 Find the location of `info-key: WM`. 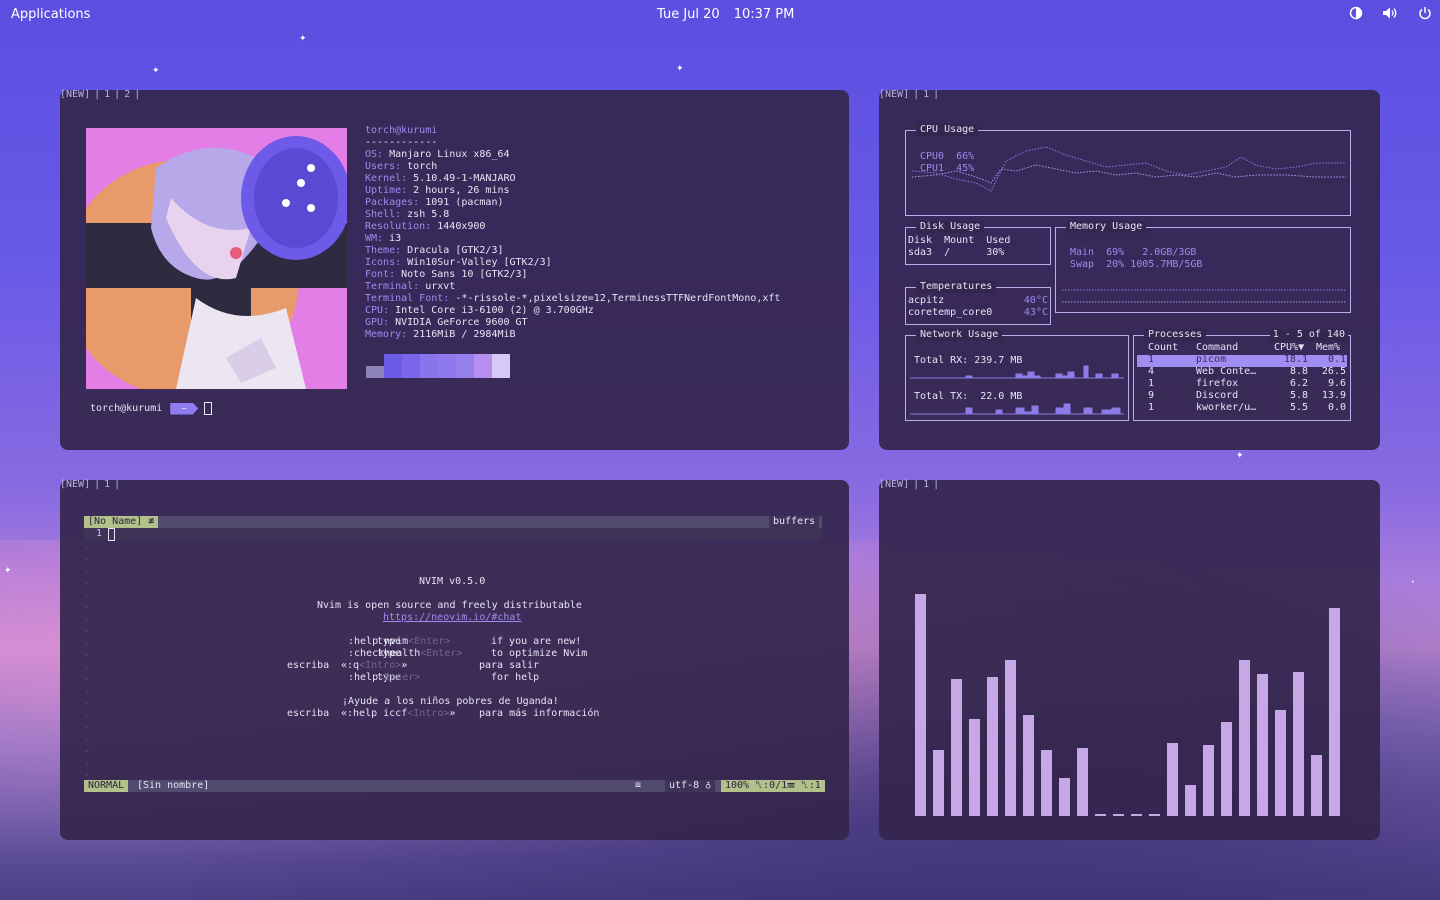

info-key: WM is located at coordinates (371, 238).